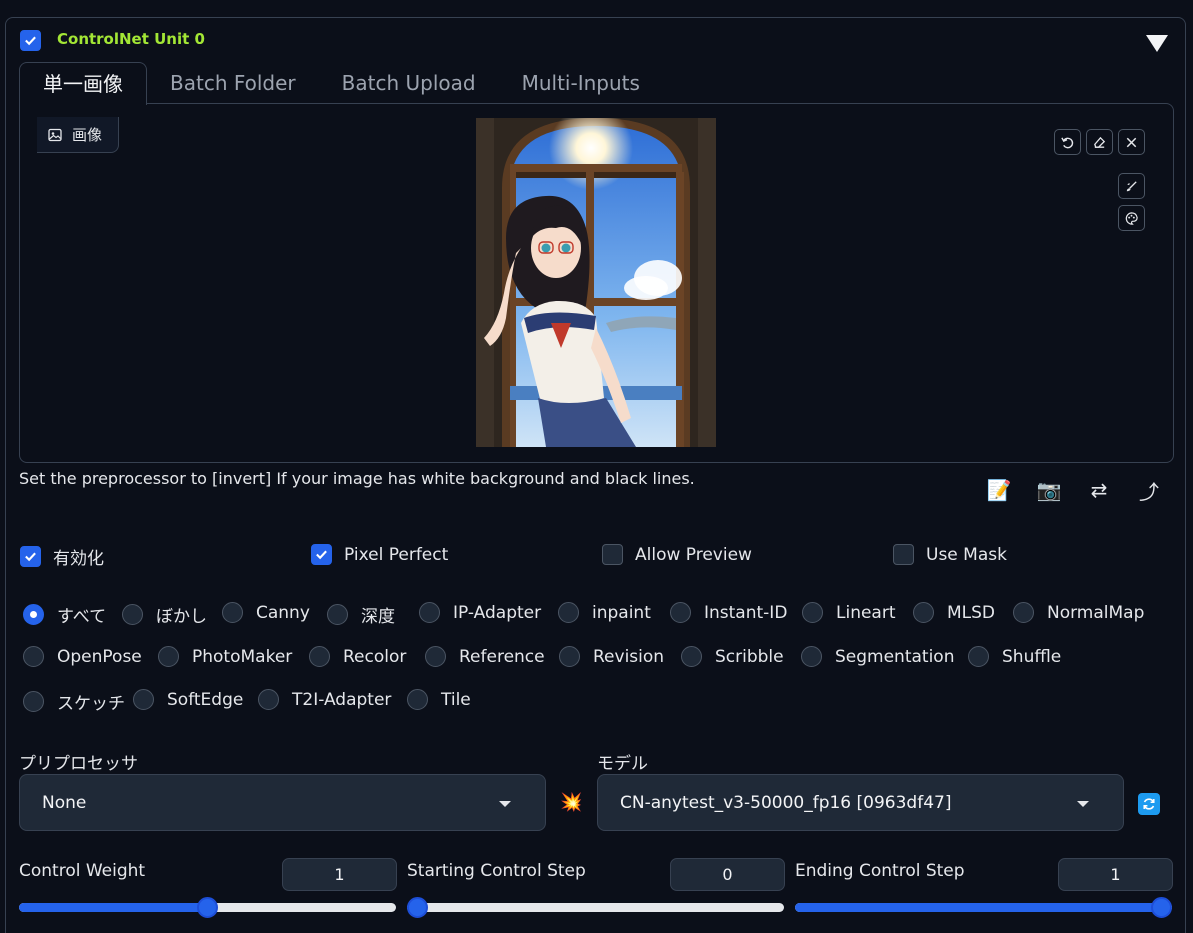 Image resolution: width=1193 pixels, height=933 pixels. Describe the element at coordinates (321, 554) in the screenshot. I see `pixel-perfect-checkbox` at that location.